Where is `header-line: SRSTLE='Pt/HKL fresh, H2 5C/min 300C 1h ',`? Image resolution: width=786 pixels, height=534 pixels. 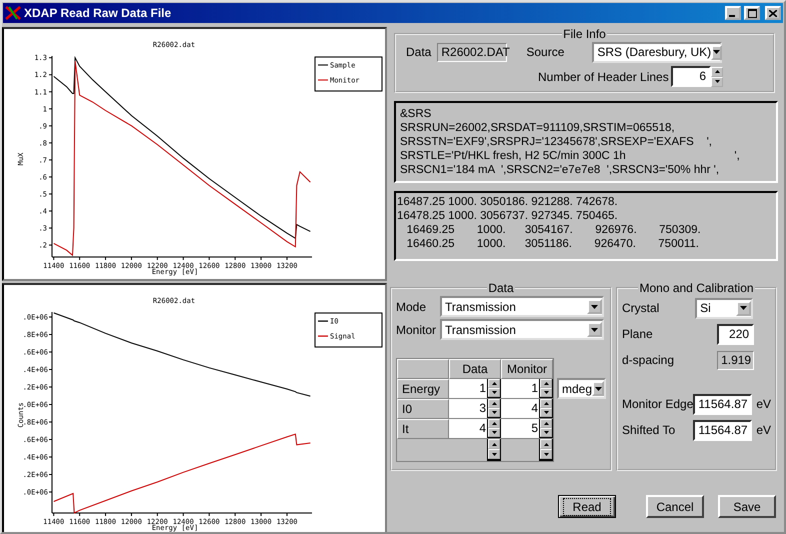 header-line: SRSTLE='Pt/HKL fresh, H2 5C/min 300C 1h ', is located at coordinates (570, 156).